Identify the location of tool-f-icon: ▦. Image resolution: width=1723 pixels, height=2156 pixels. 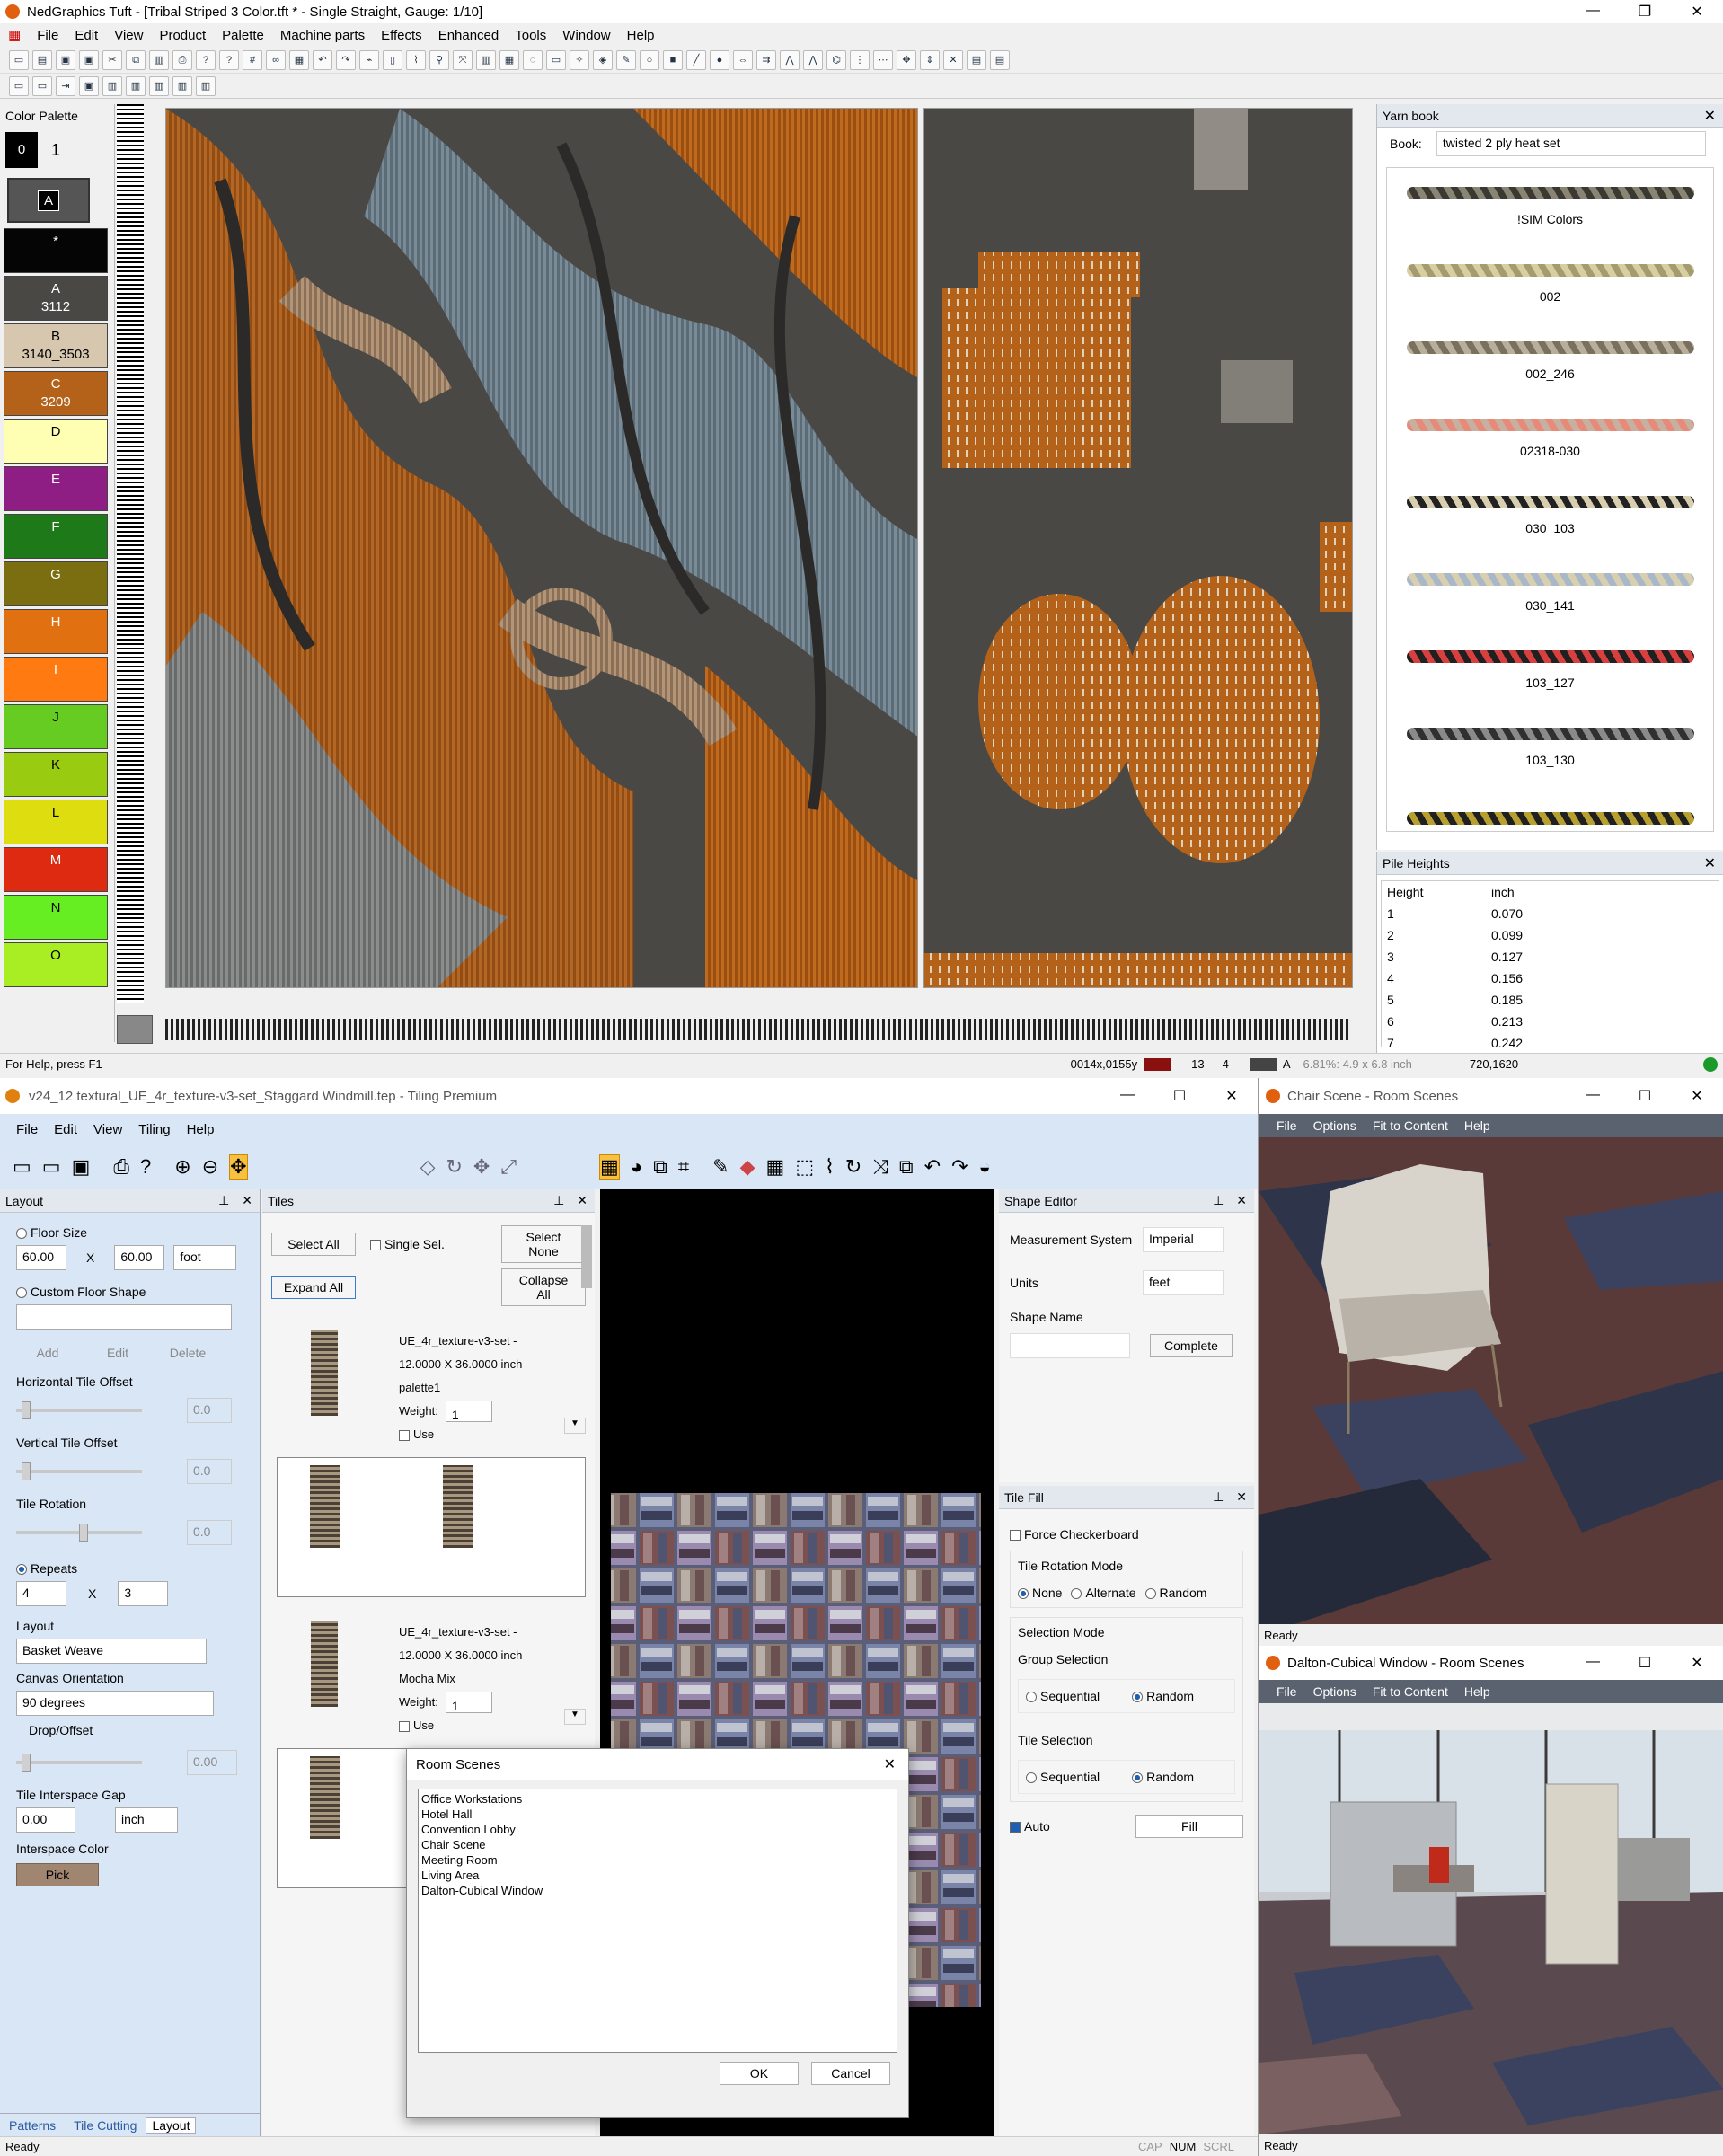
(509, 59).